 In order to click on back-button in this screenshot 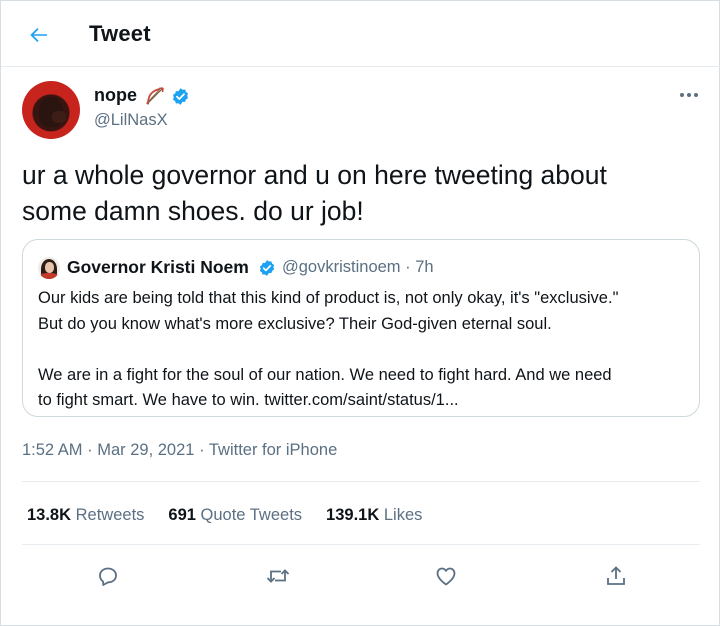, I will do `click(39, 35)`.